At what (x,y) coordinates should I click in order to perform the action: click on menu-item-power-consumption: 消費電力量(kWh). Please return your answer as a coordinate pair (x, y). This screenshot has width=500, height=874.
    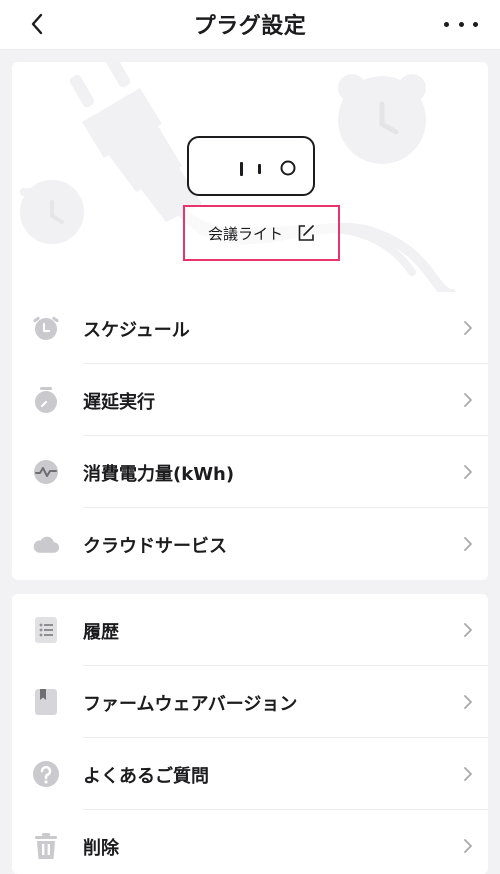
    Looking at the image, I should click on (250, 472).